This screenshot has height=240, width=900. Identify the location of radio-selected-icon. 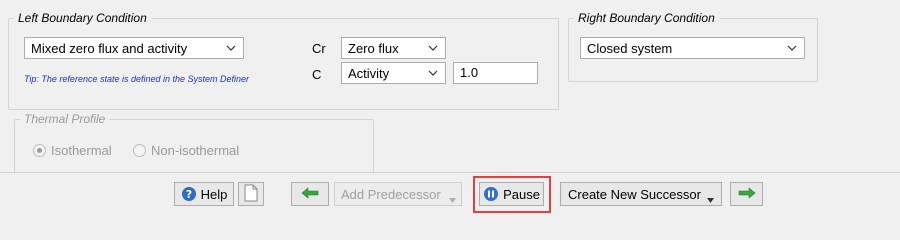
(39, 150).